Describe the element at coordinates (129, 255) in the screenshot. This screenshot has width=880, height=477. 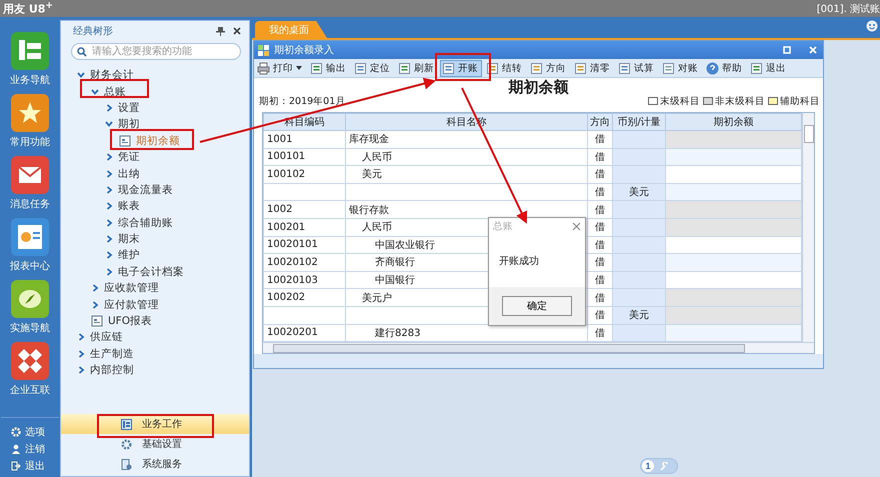
I see `tree-item: 维护` at that location.